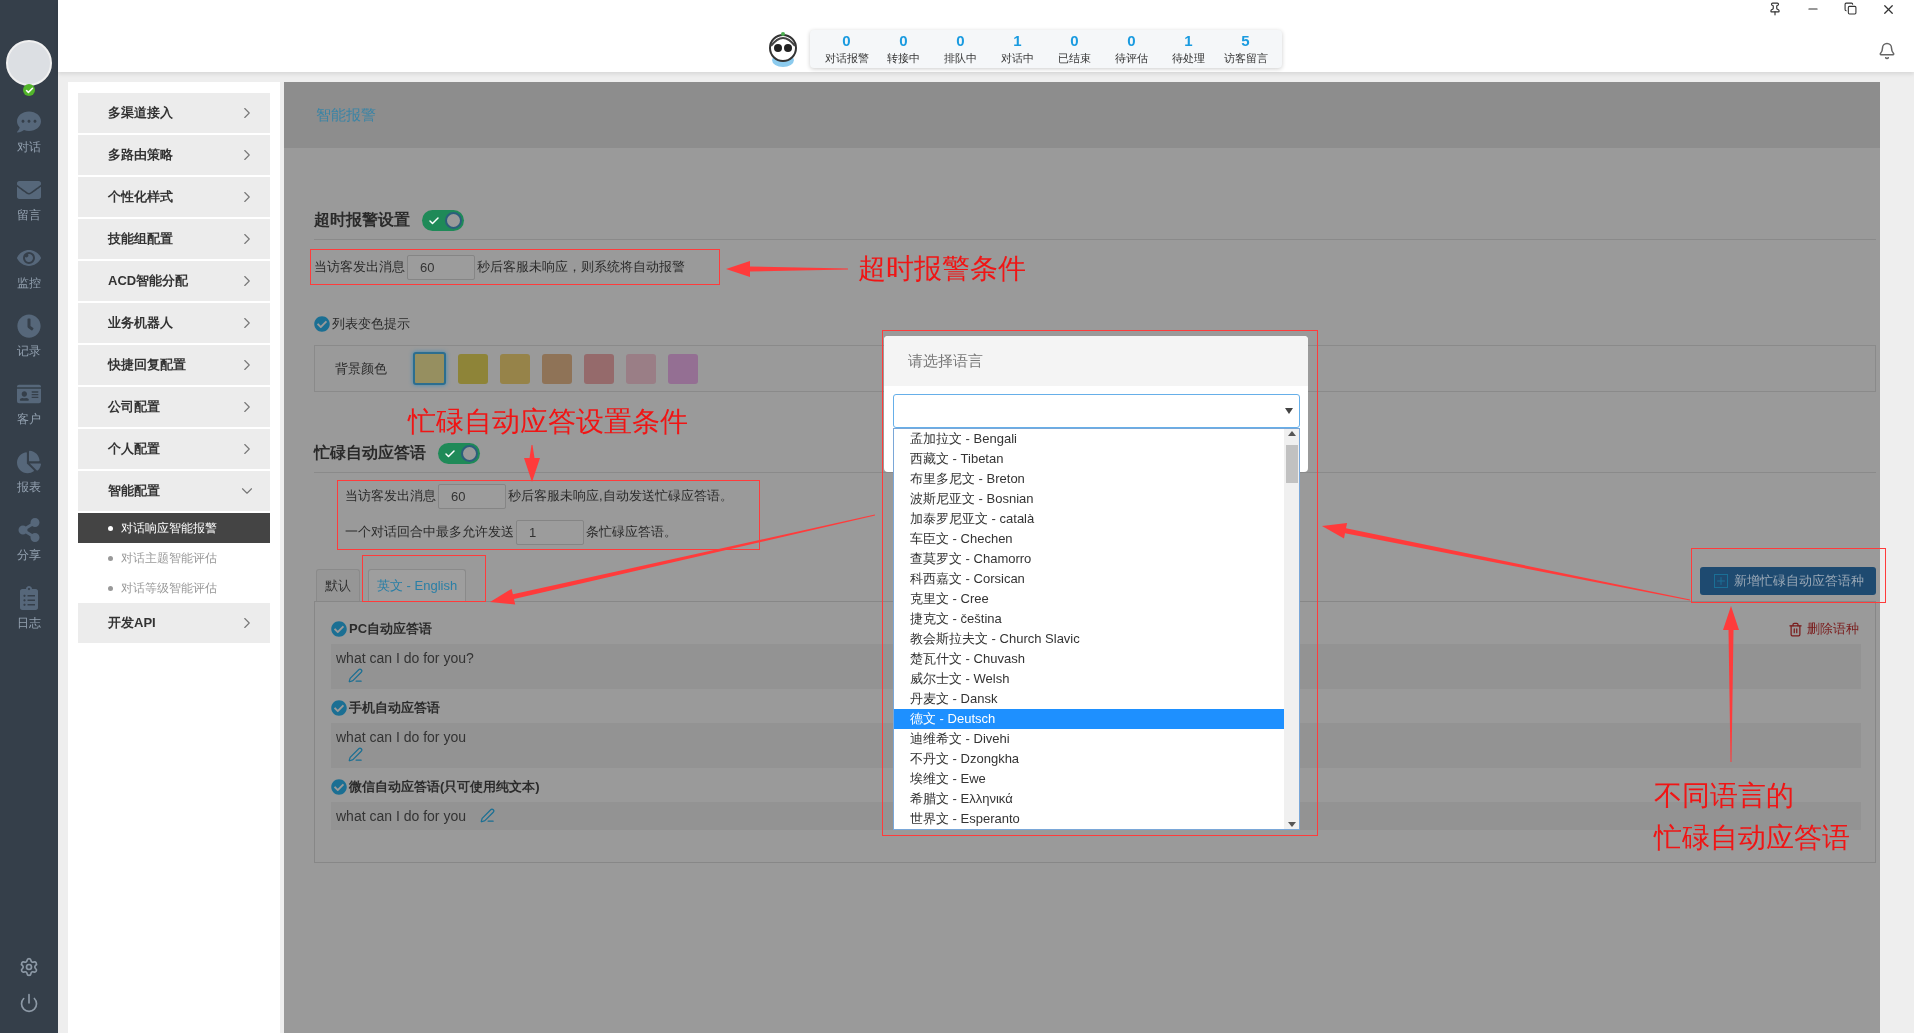 The width and height of the screenshot is (1914, 1033). What do you see at coordinates (1074, 58) in the screenshot?
I see `stat-label: 已结束` at bounding box center [1074, 58].